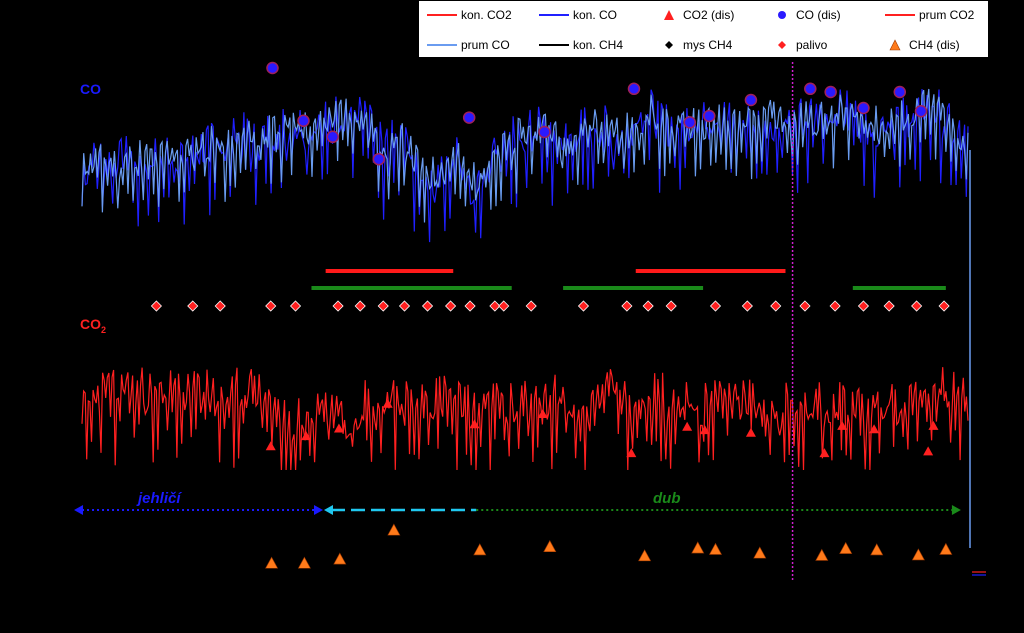 The height and width of the screenshot is (633, 1024). I want to click on legend-ch4-dis: CH4 (dis), so click(922, 45).